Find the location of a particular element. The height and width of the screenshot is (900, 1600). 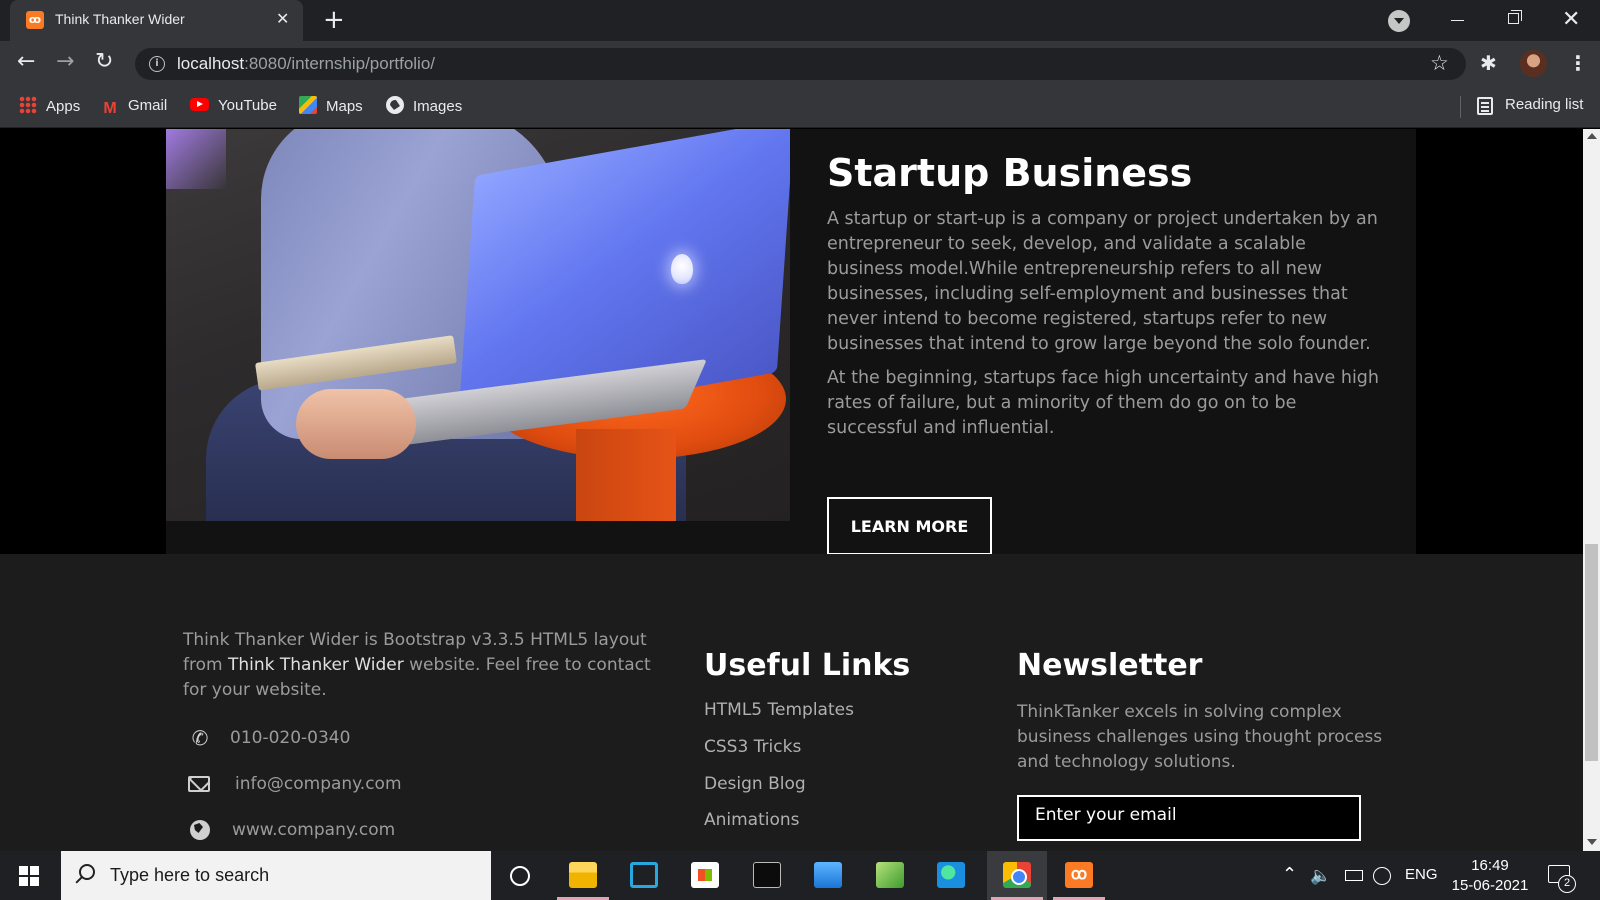

notepad-app is located at coordinates (890, 875).